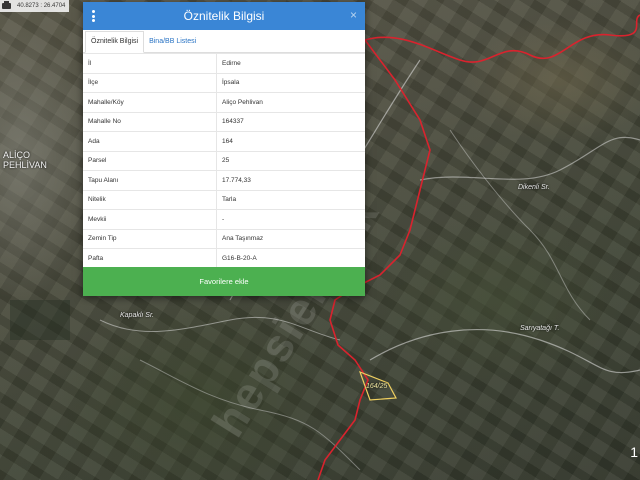  What do you see at coordinates (115, 42) in the screenshot?
I see `tab-attribute-info: Öznitelik Bilgisi` at bounding box center [115, 42].